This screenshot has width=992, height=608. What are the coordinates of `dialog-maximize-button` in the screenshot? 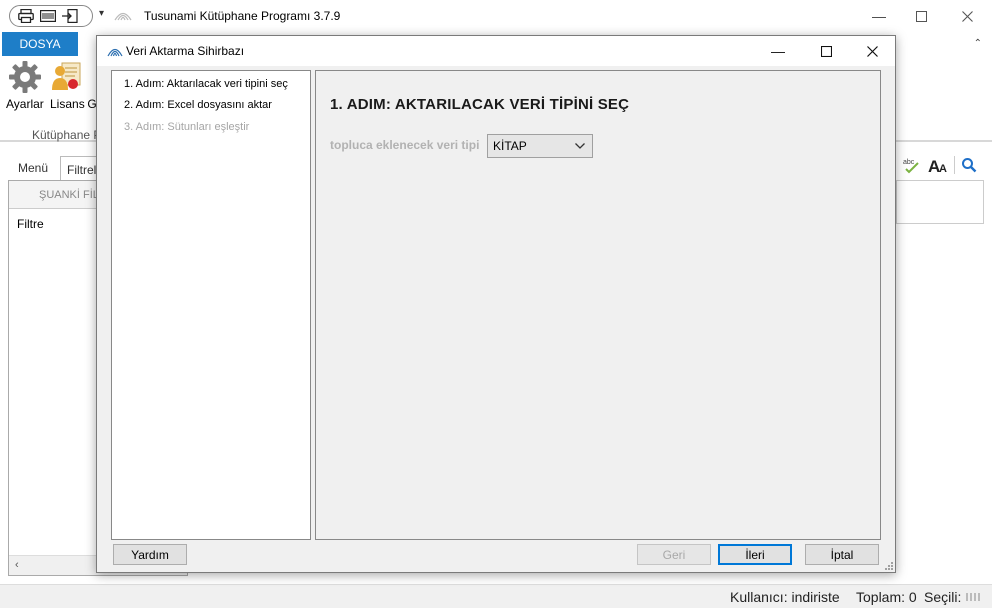 It's located at (826, 51).